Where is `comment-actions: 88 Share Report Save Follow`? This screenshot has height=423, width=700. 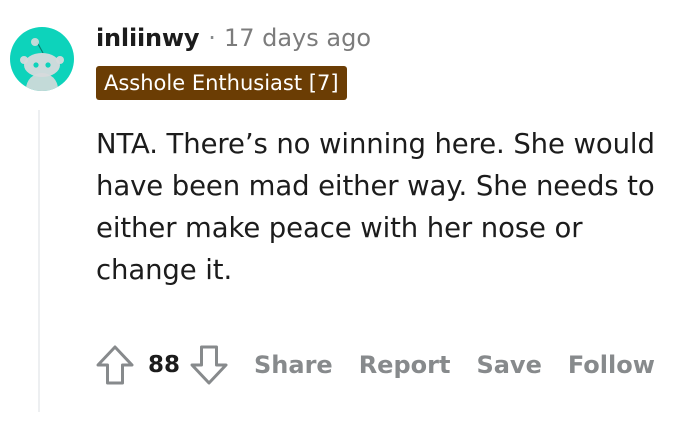
comment-actions: 88 Share Report Save Follow is located at coordinates (372, 365).